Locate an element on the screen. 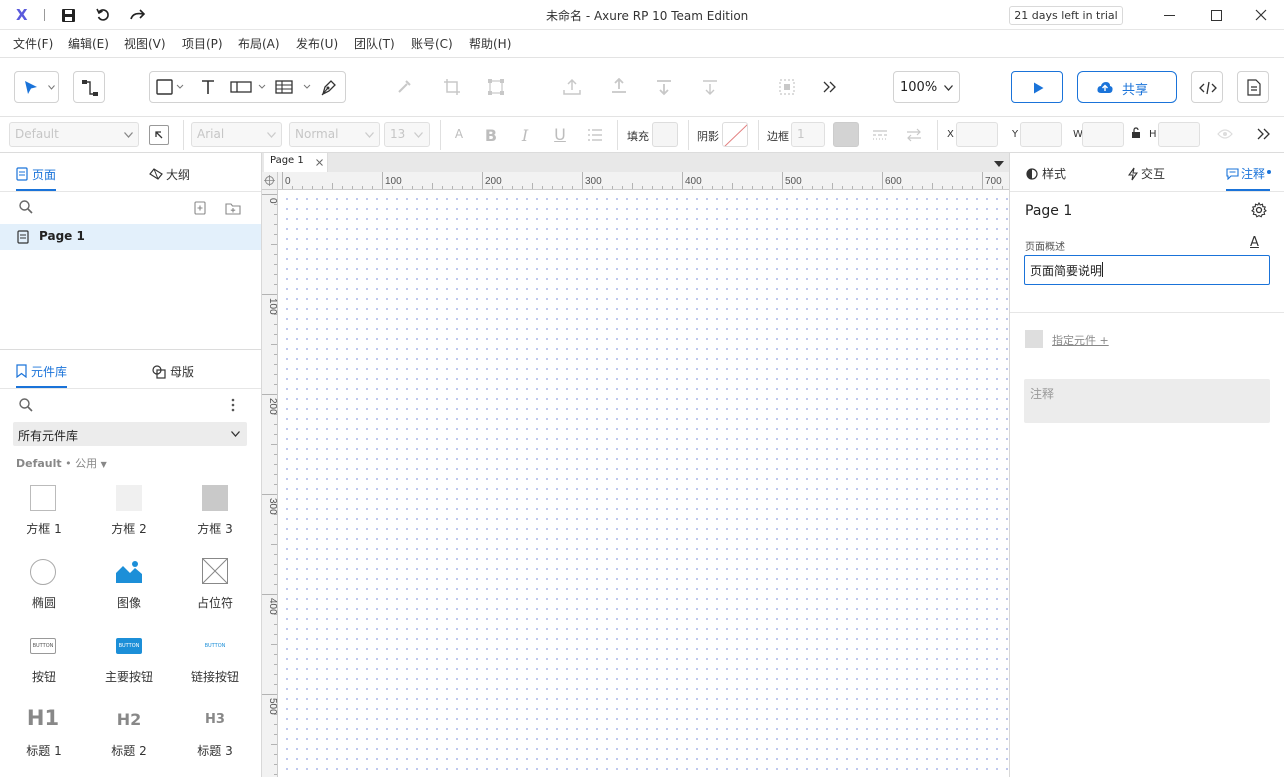  crop-icon is located at coordinates (452, 87).